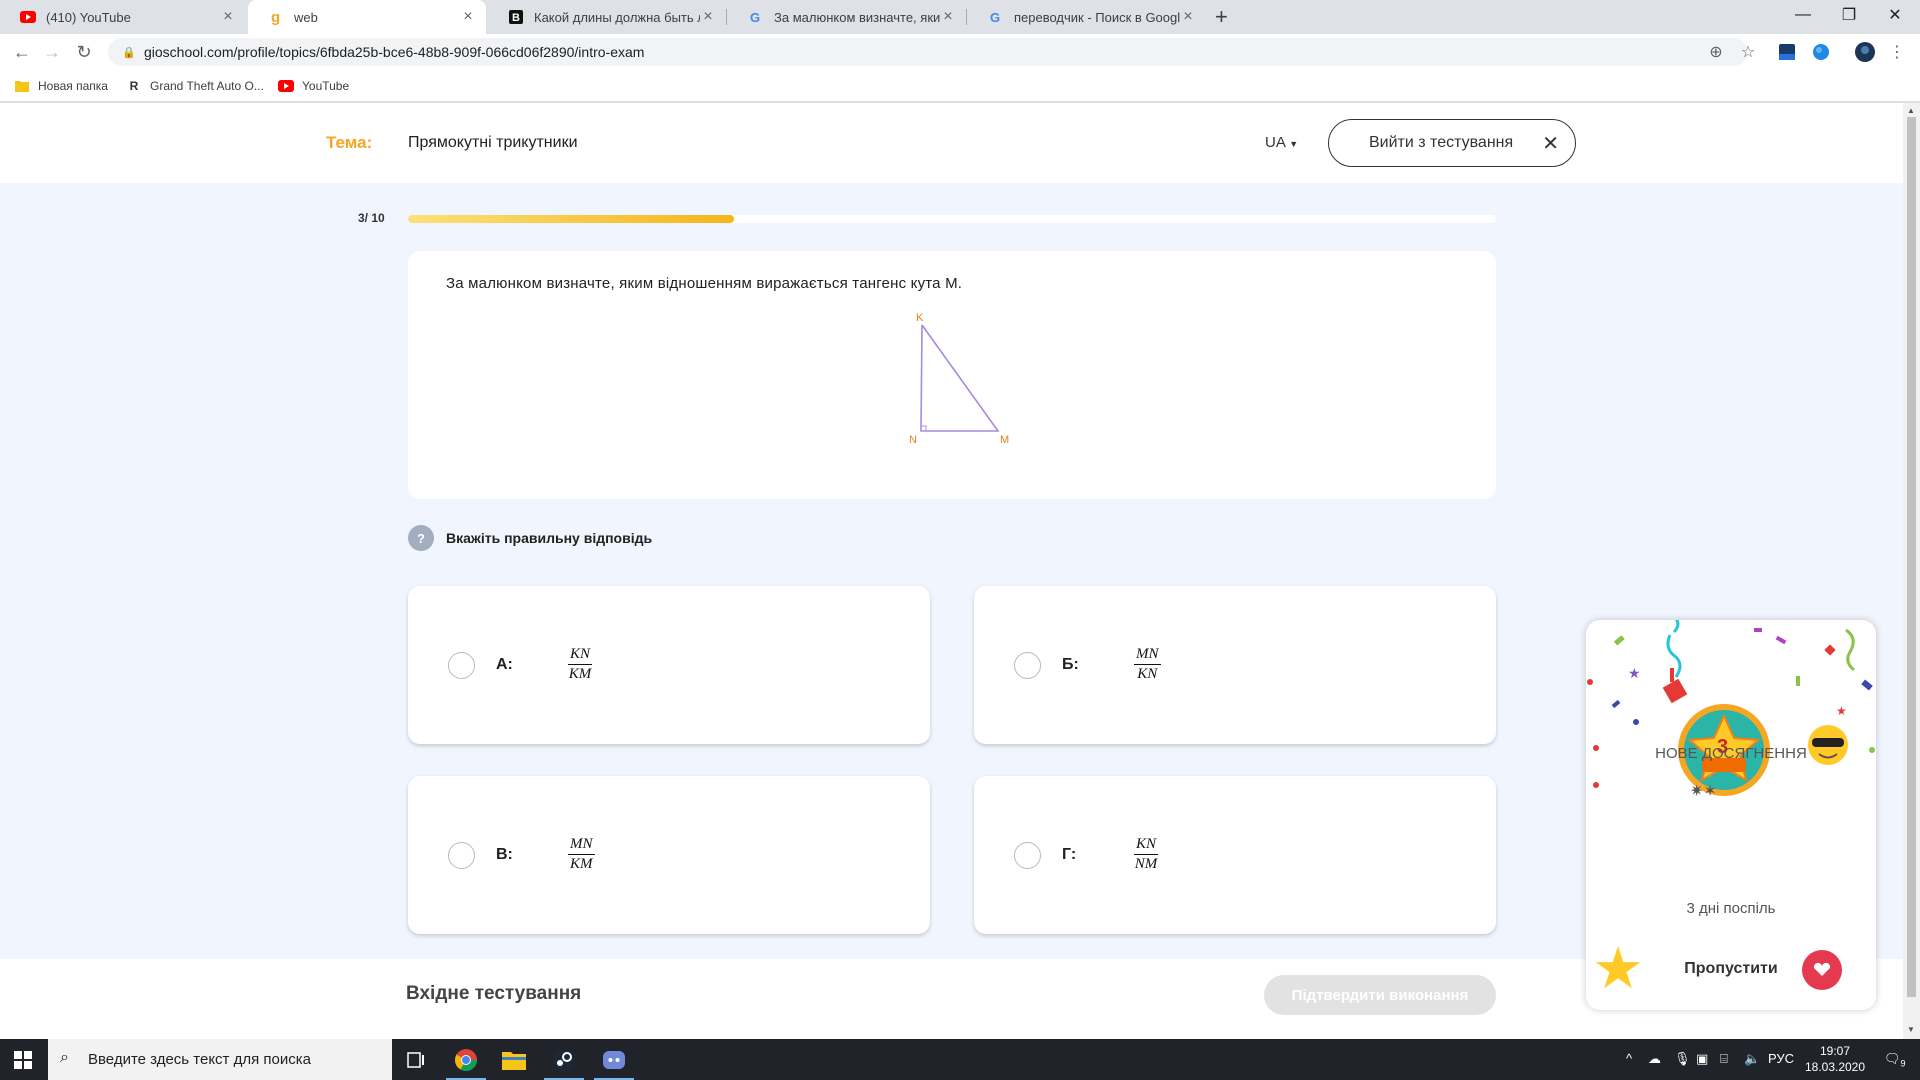 Image resolution: width=1920 pixels, height=1080 pixels. What do you see at coordinates (607, 17) in the screenshot?
I see `browser-tab-znanija: B Какой длины должна быть лест ×` at bounding box center [607, 17].